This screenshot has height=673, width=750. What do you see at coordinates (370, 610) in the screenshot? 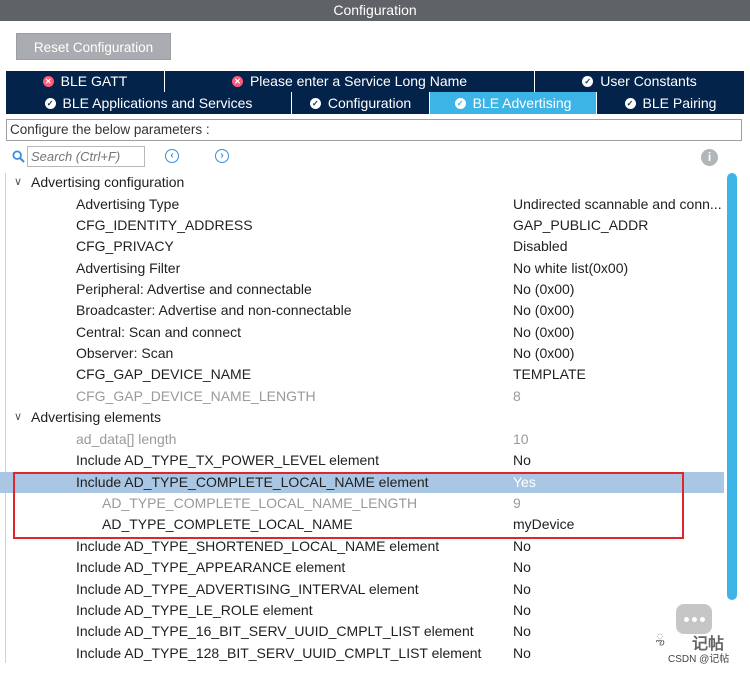
I see `param-row: Include AD_TYPE_LE_ROLE element No` at bounding box center [370, 610].